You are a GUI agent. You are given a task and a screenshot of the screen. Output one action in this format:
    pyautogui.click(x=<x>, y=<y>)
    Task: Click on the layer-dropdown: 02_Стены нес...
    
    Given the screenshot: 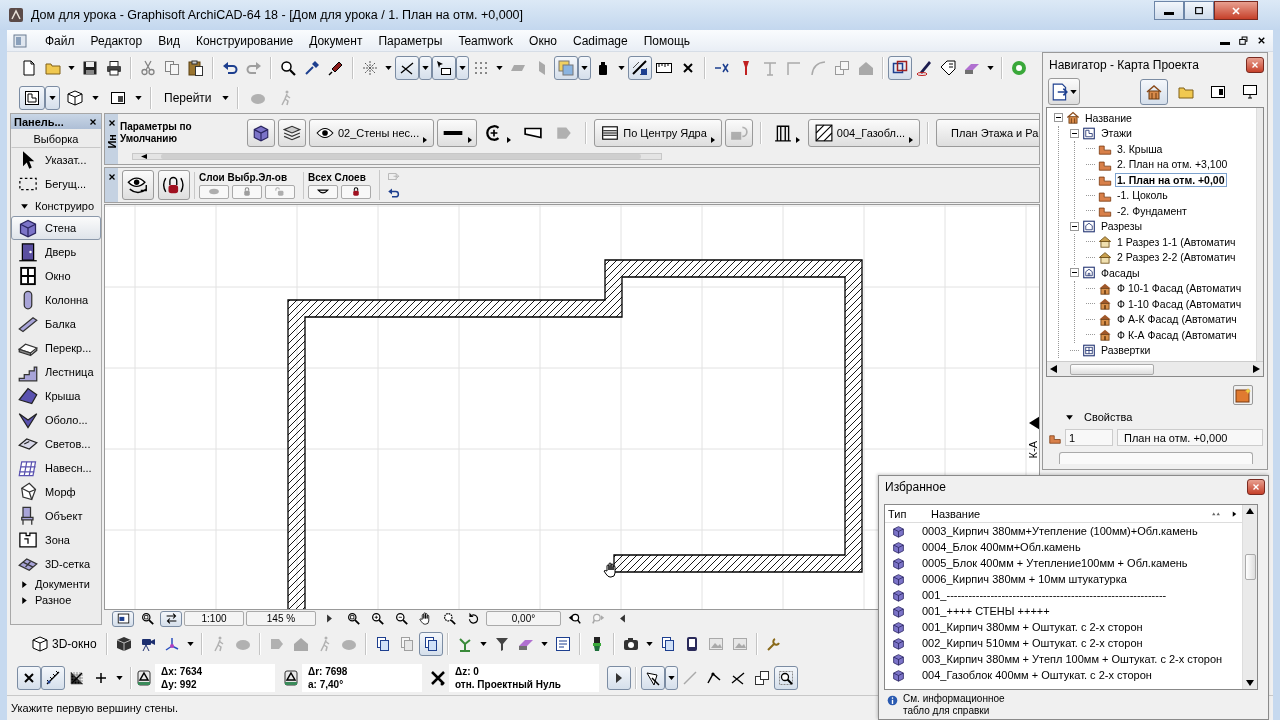 What is the action you would take?
    pyautogui.click(x=372, y=133)
    